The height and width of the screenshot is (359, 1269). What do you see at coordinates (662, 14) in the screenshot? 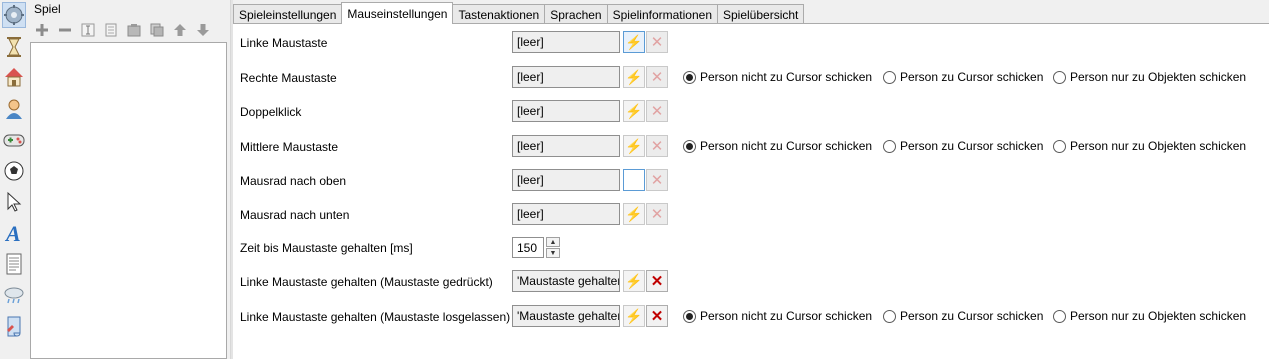
I see `tab-spielinformationen: Spielinformationen` at bounding box center [662, 14].